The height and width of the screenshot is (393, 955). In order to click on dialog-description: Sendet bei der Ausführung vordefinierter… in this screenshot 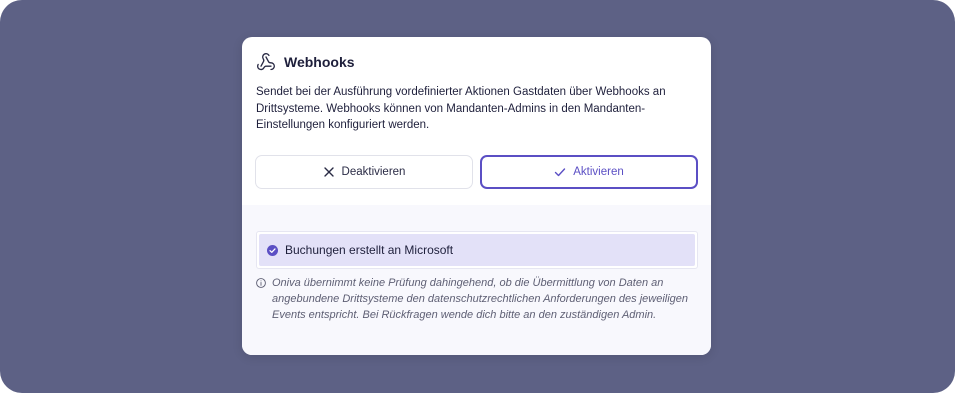, I will do `click(461, 108)`.